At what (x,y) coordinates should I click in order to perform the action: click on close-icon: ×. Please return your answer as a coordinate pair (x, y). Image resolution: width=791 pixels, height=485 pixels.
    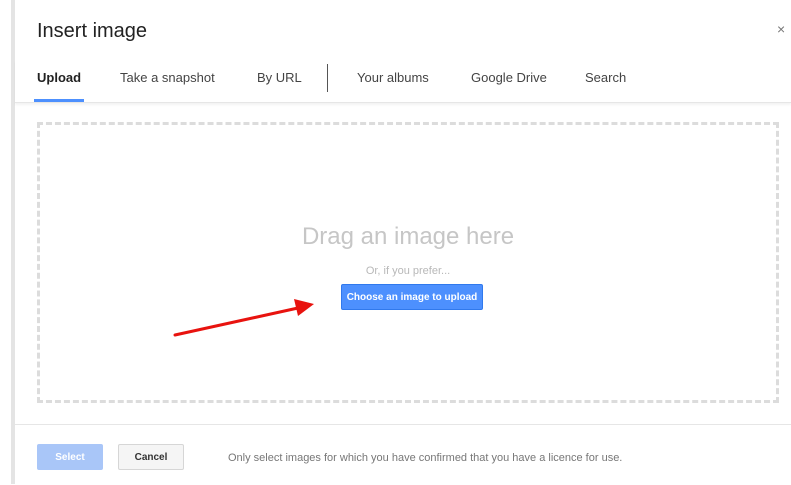
    Looking at the image, I should click on (781, 29).